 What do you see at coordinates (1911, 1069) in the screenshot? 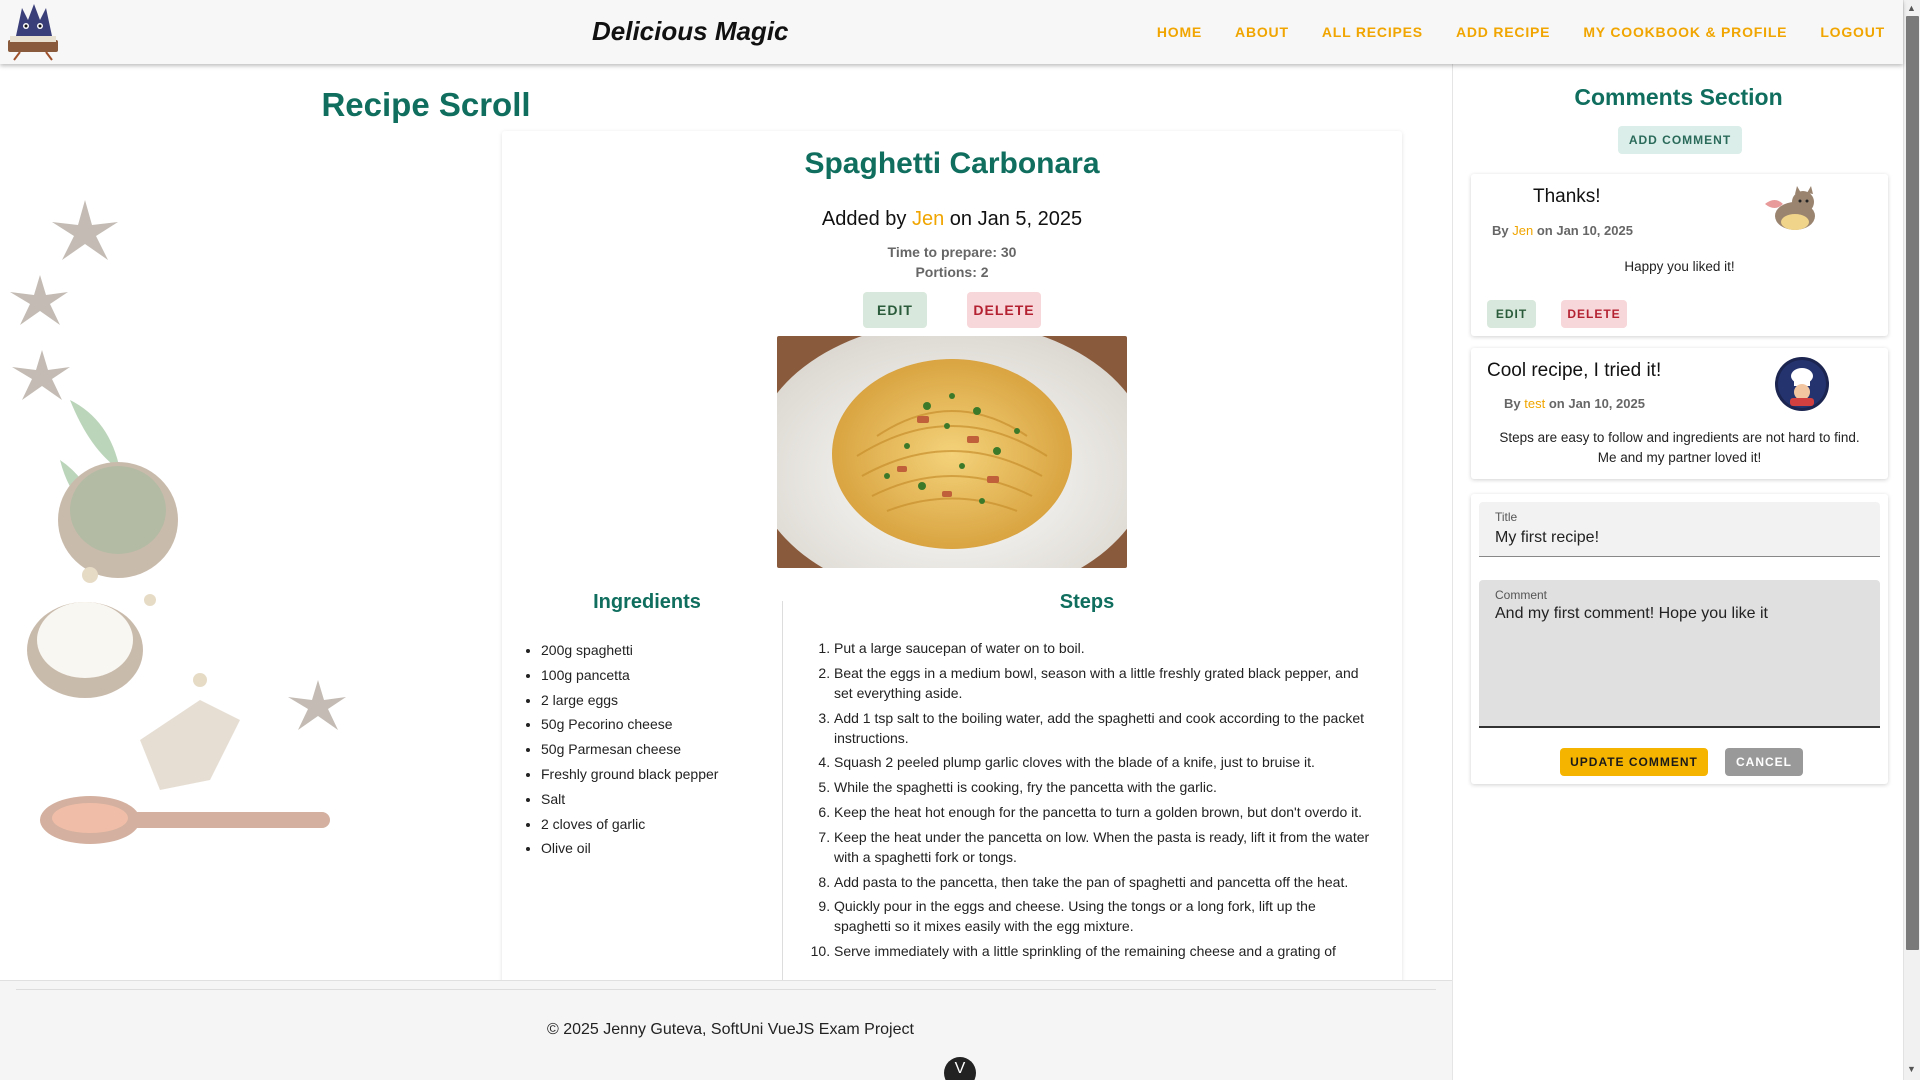
I see `scroll-down-arrow-icon: ▼` at bounding box center [1911, 1069].